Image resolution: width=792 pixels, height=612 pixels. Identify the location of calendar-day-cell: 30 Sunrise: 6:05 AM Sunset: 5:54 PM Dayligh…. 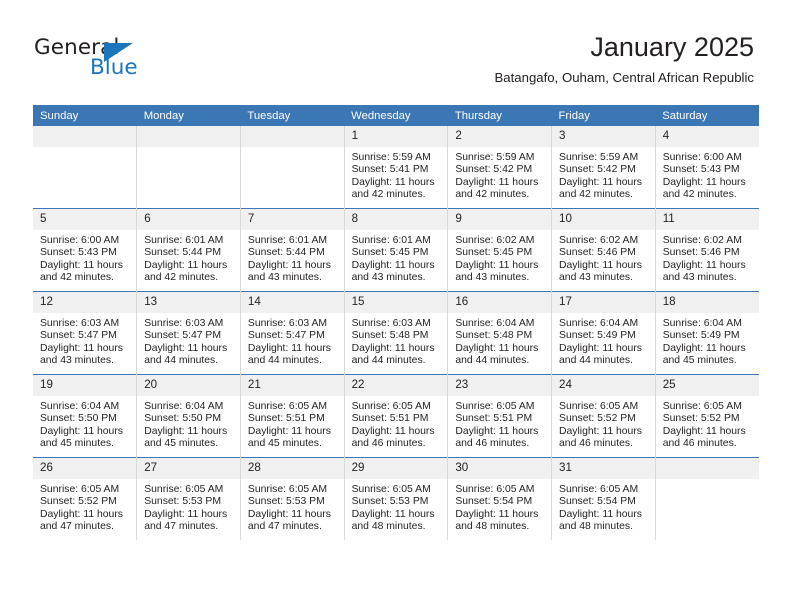
(500, 498).